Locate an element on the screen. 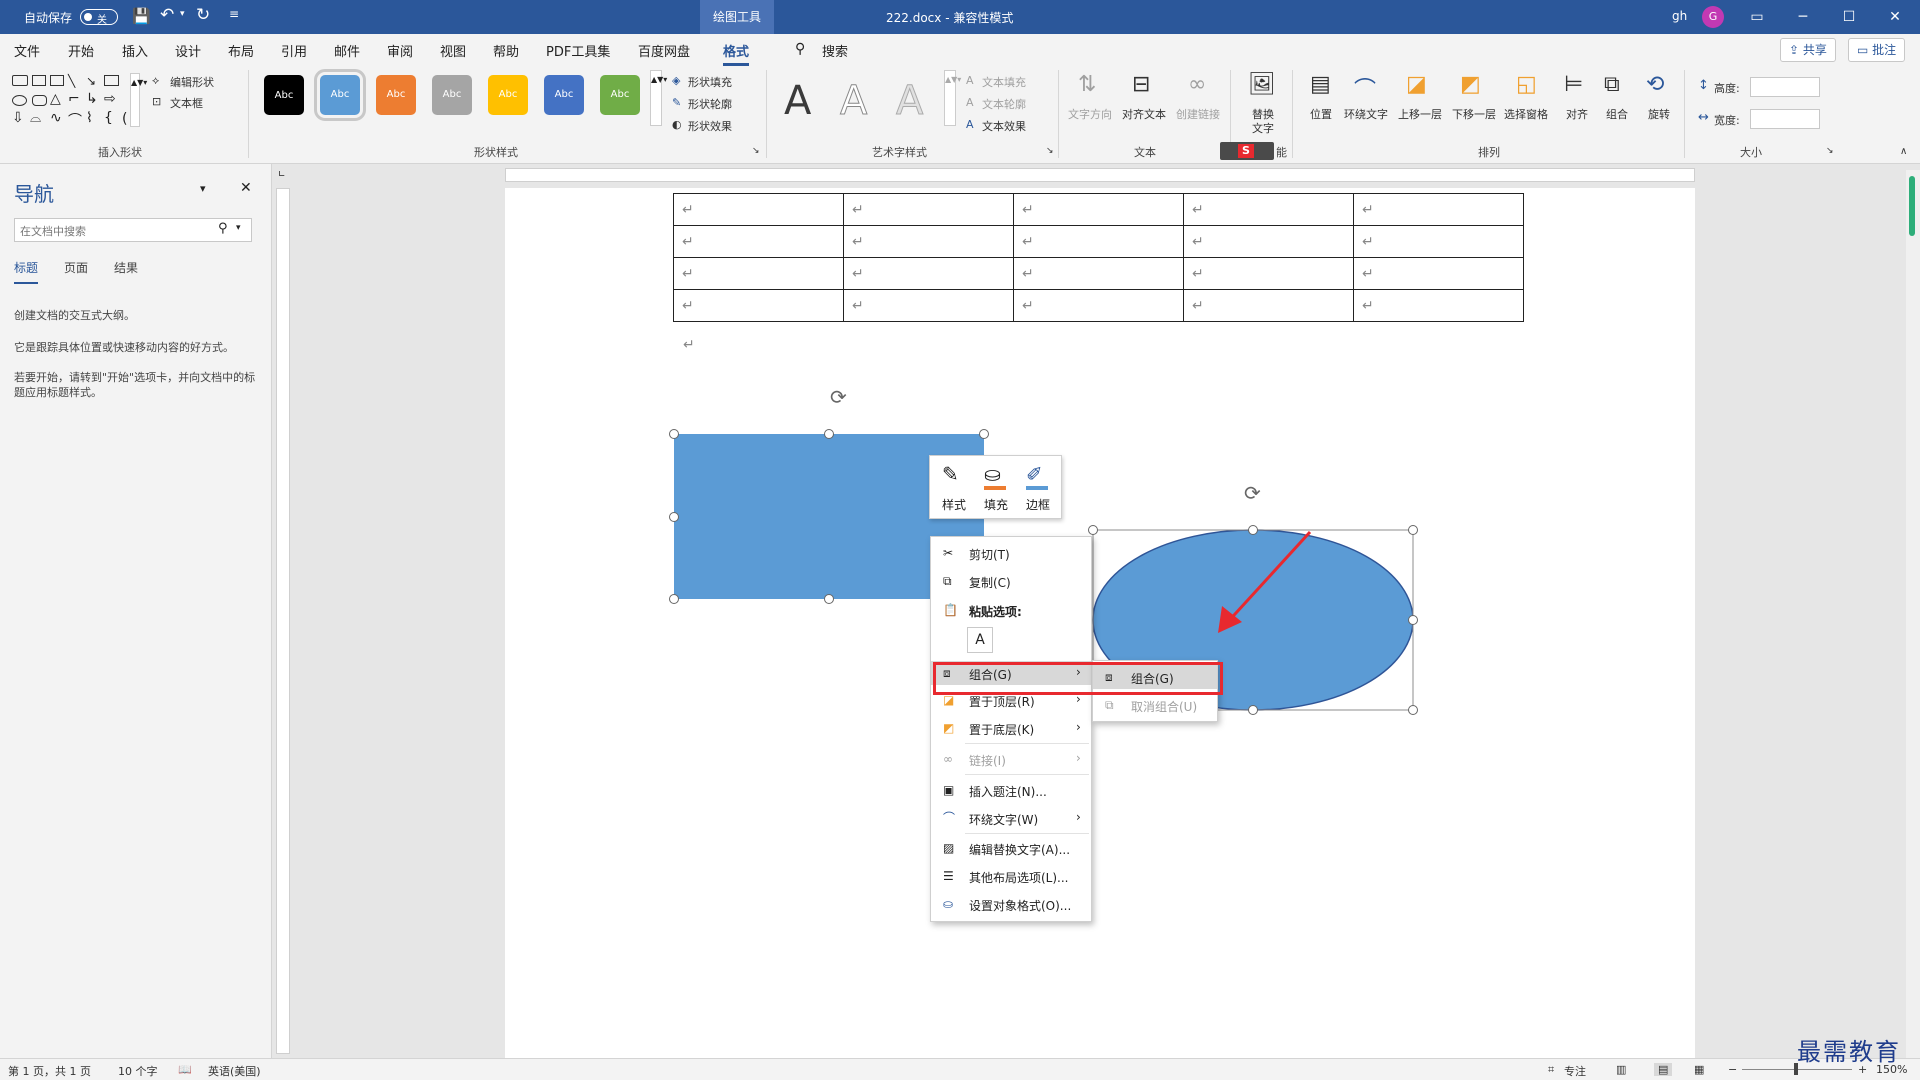 This screenshot has width=1920, height=1080. tab-design: 设计 is located at coordinates (188, 50).